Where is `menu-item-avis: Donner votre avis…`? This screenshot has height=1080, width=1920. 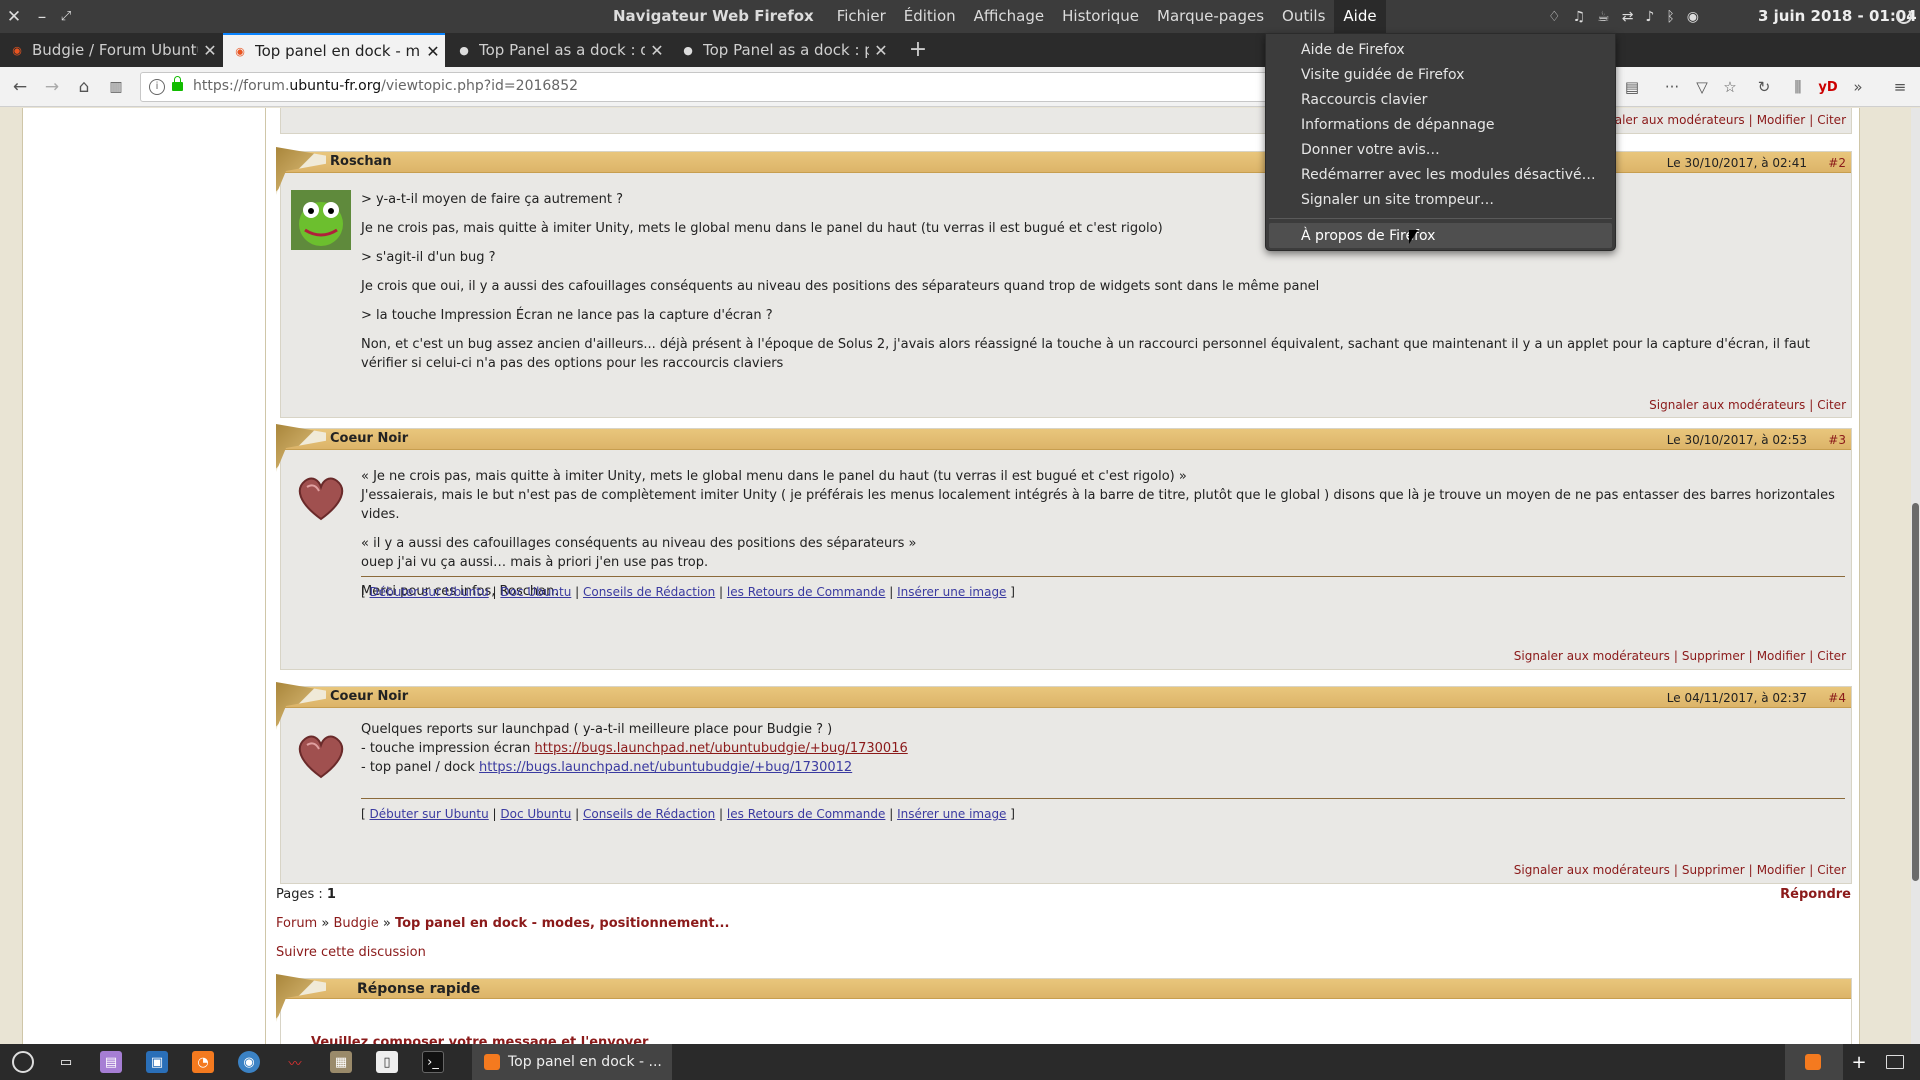
menu-item-avis: Donner votre avis… is located at coordinates (1370, 150).